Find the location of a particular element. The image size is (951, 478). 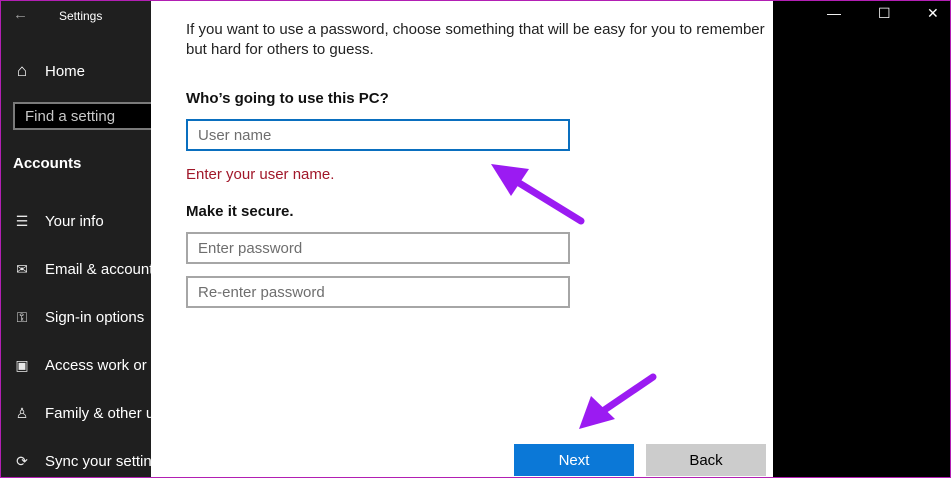

sidebar-item-label: Home is located at coordinates (65, 71).